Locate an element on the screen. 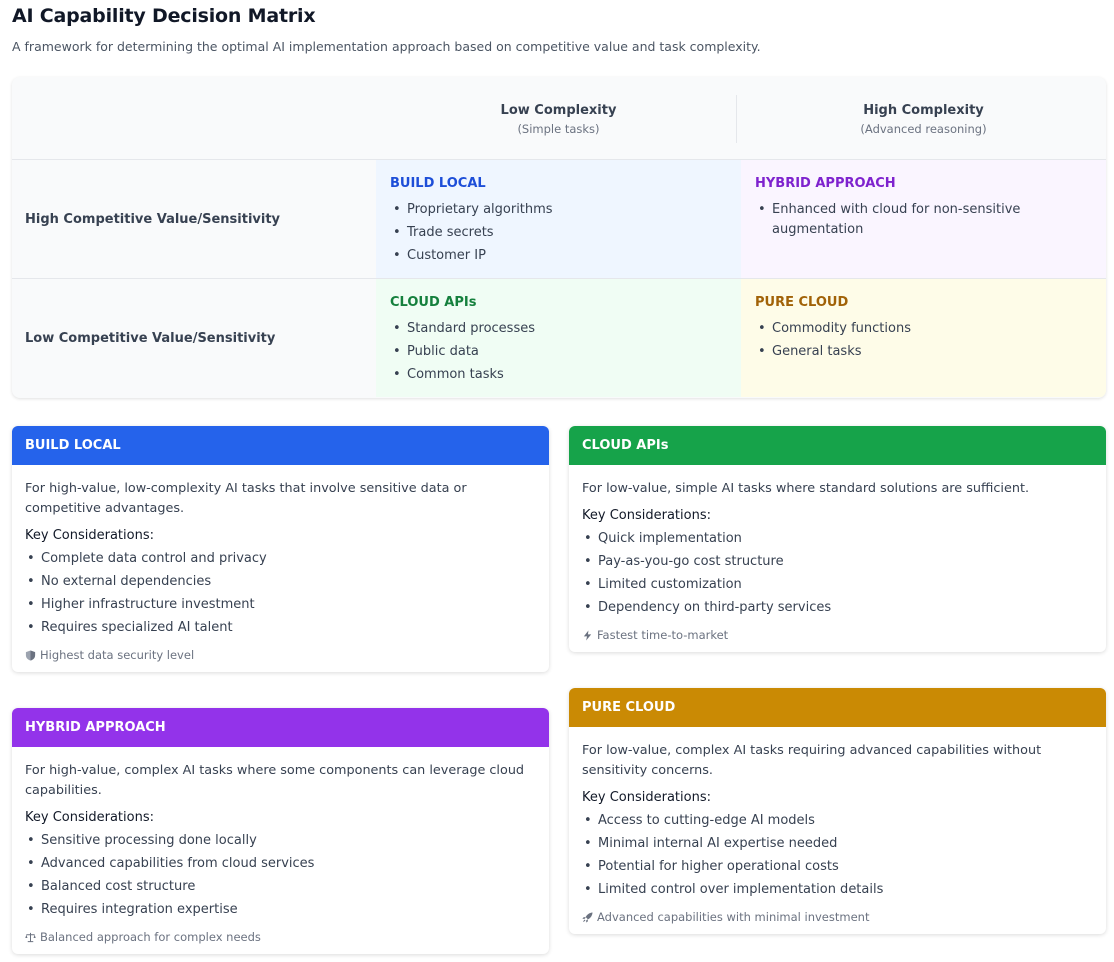 The width and height of the screenshot is (1114, 962). column-sublabel: (Advanced reasoning) is located at coordinates (923, 129).